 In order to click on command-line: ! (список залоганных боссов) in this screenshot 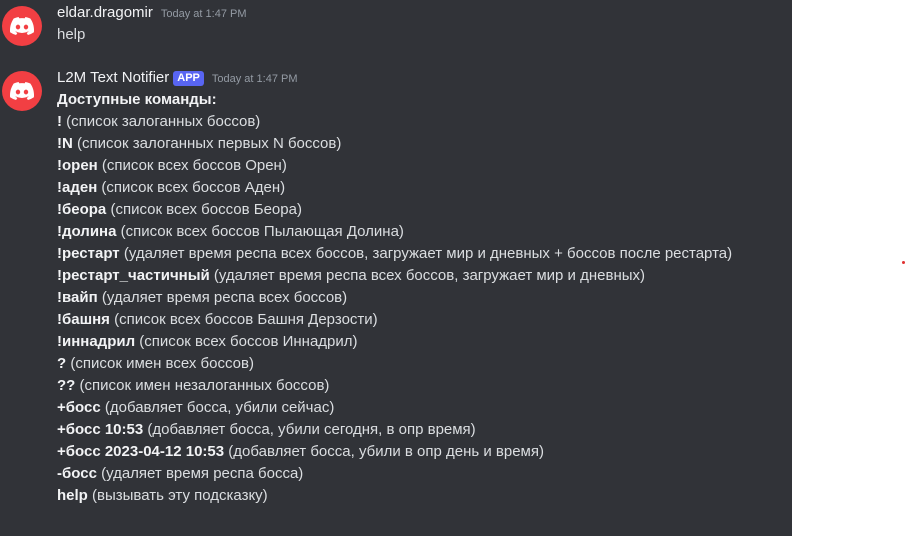, I will do `click(394, 122)`.